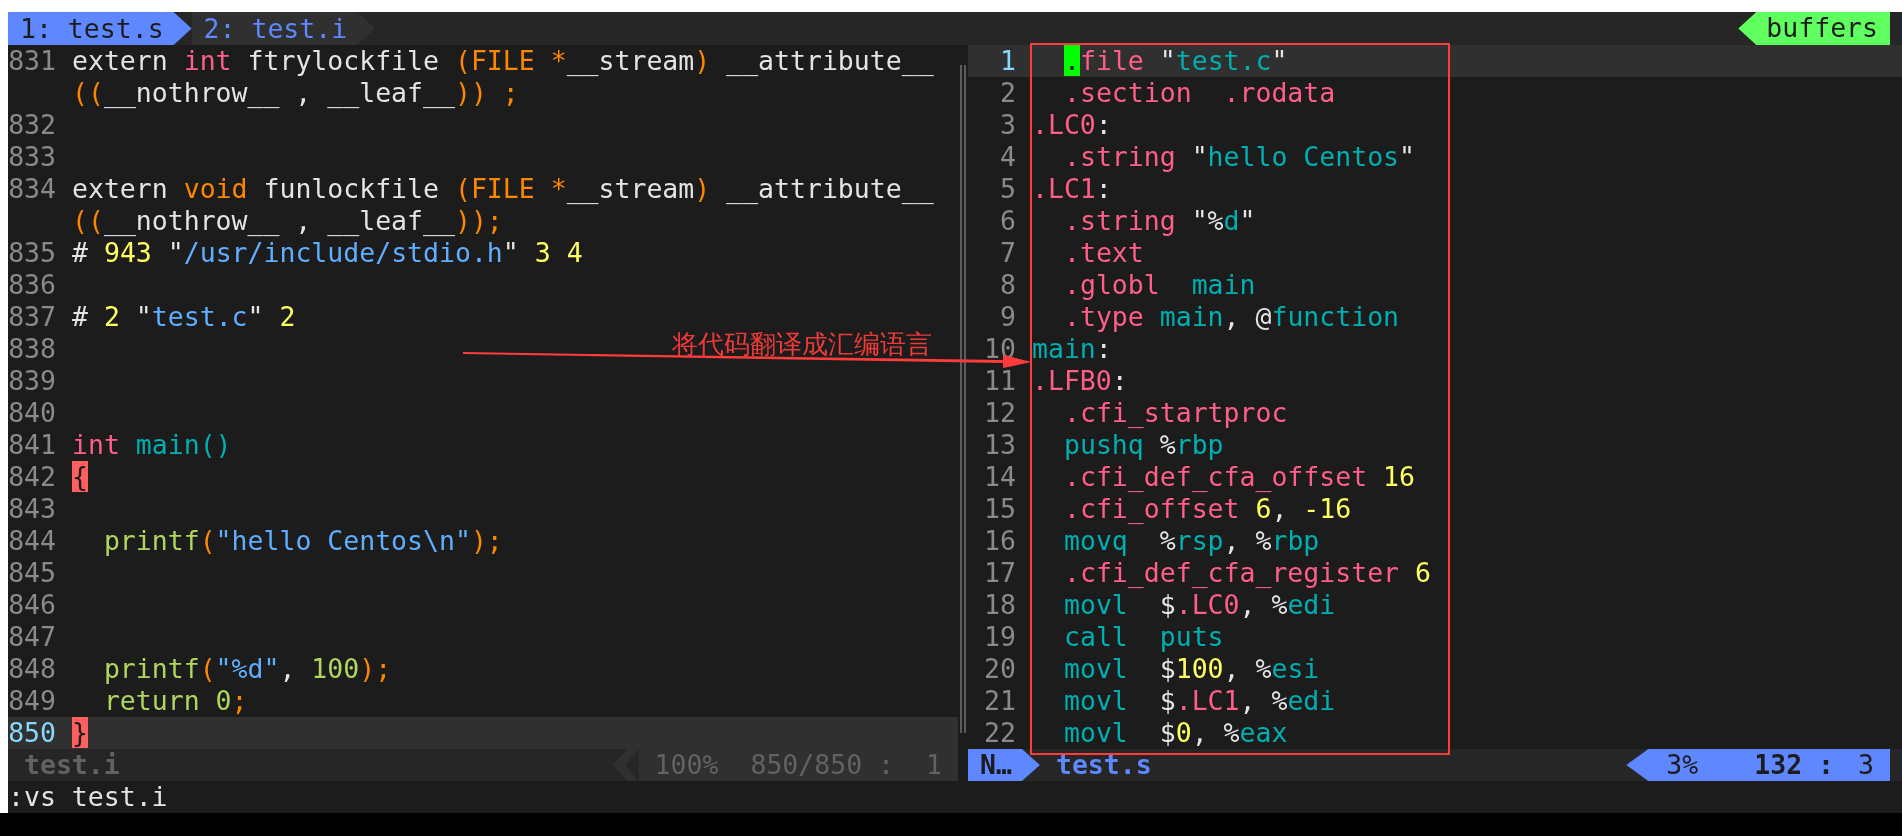  I want to click on line-number: 3, so click(1008, 124).